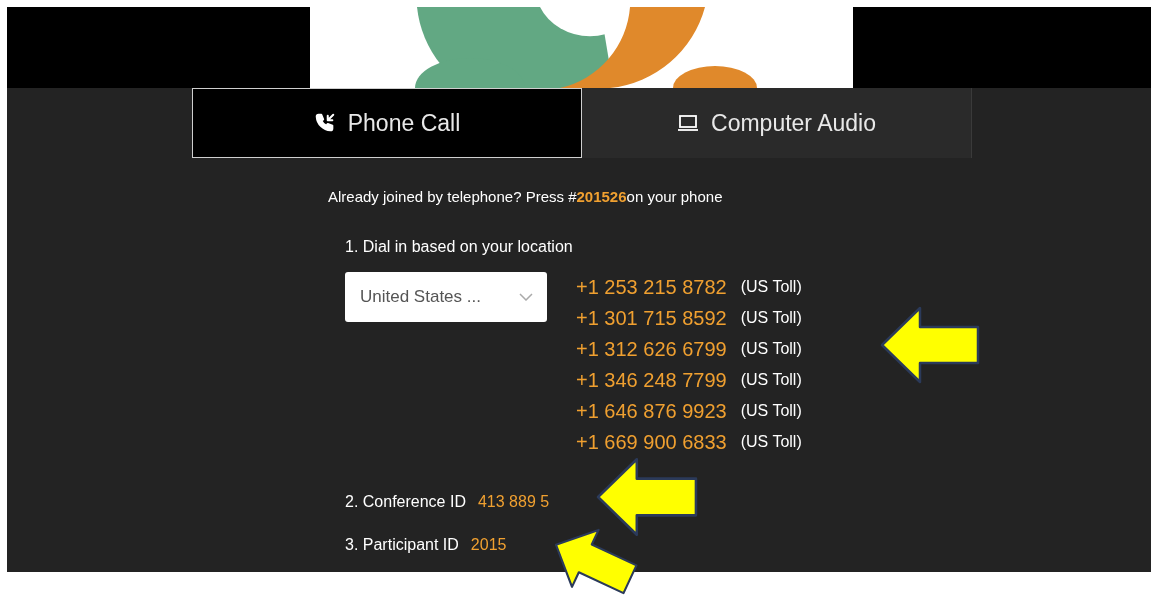 The image size is (1151, 595). Describe the element at coordinates (488, 544) in the screenshot. I see `participant-id: 2015` at that location.